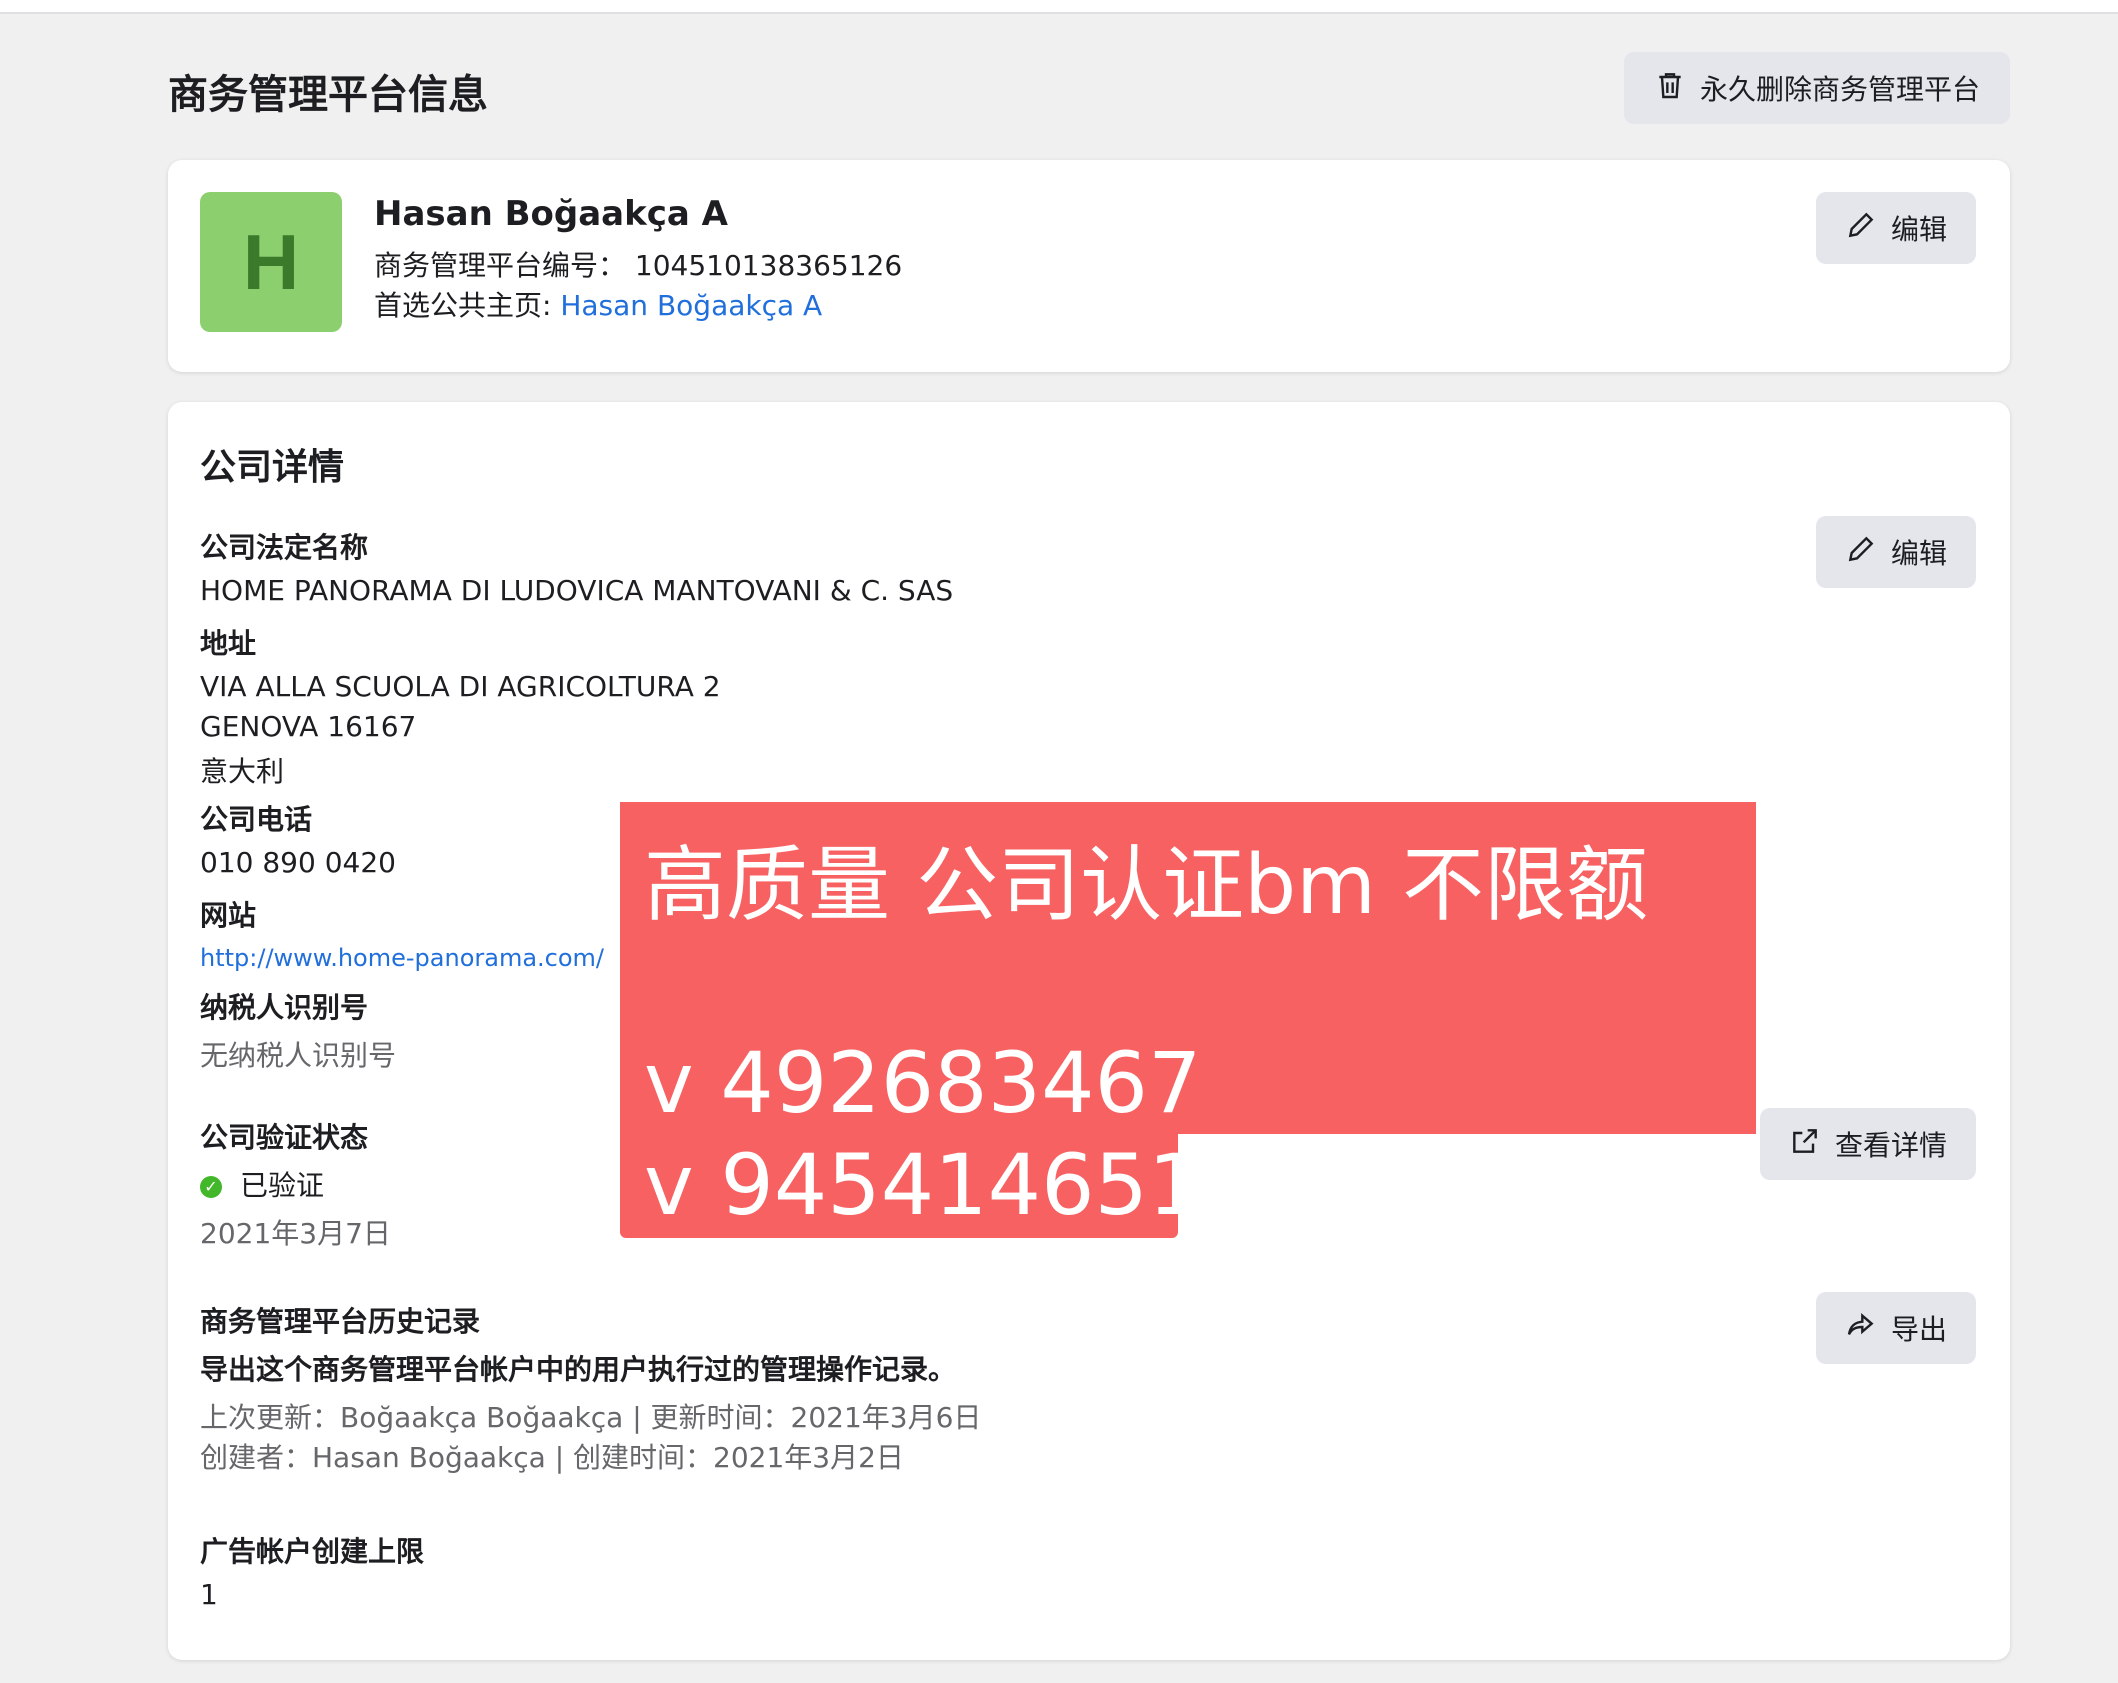 This screenshot has width=2118, height=1683. What do you see at coordinates (271, 262) in the screenshot?
I see `avatar: H` at bounding box center [271, 262].